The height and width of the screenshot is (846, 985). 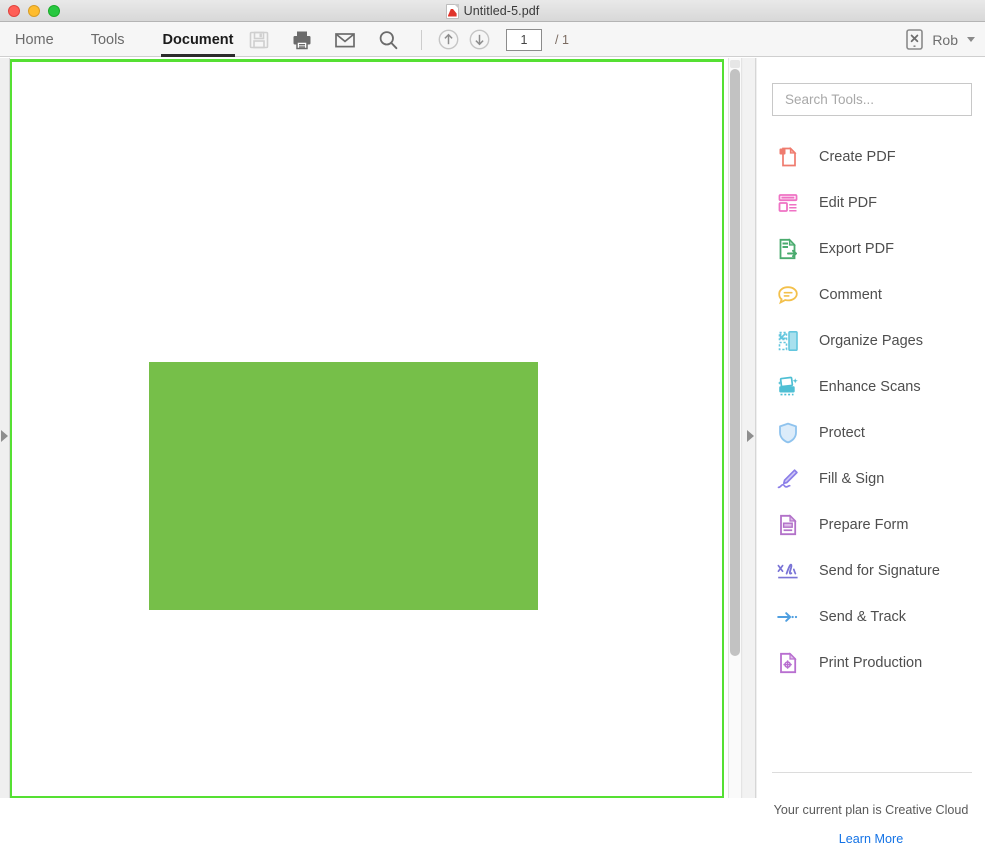 I want to click on nav-tabs: Home Tools Document, so click(x=118, y=39).